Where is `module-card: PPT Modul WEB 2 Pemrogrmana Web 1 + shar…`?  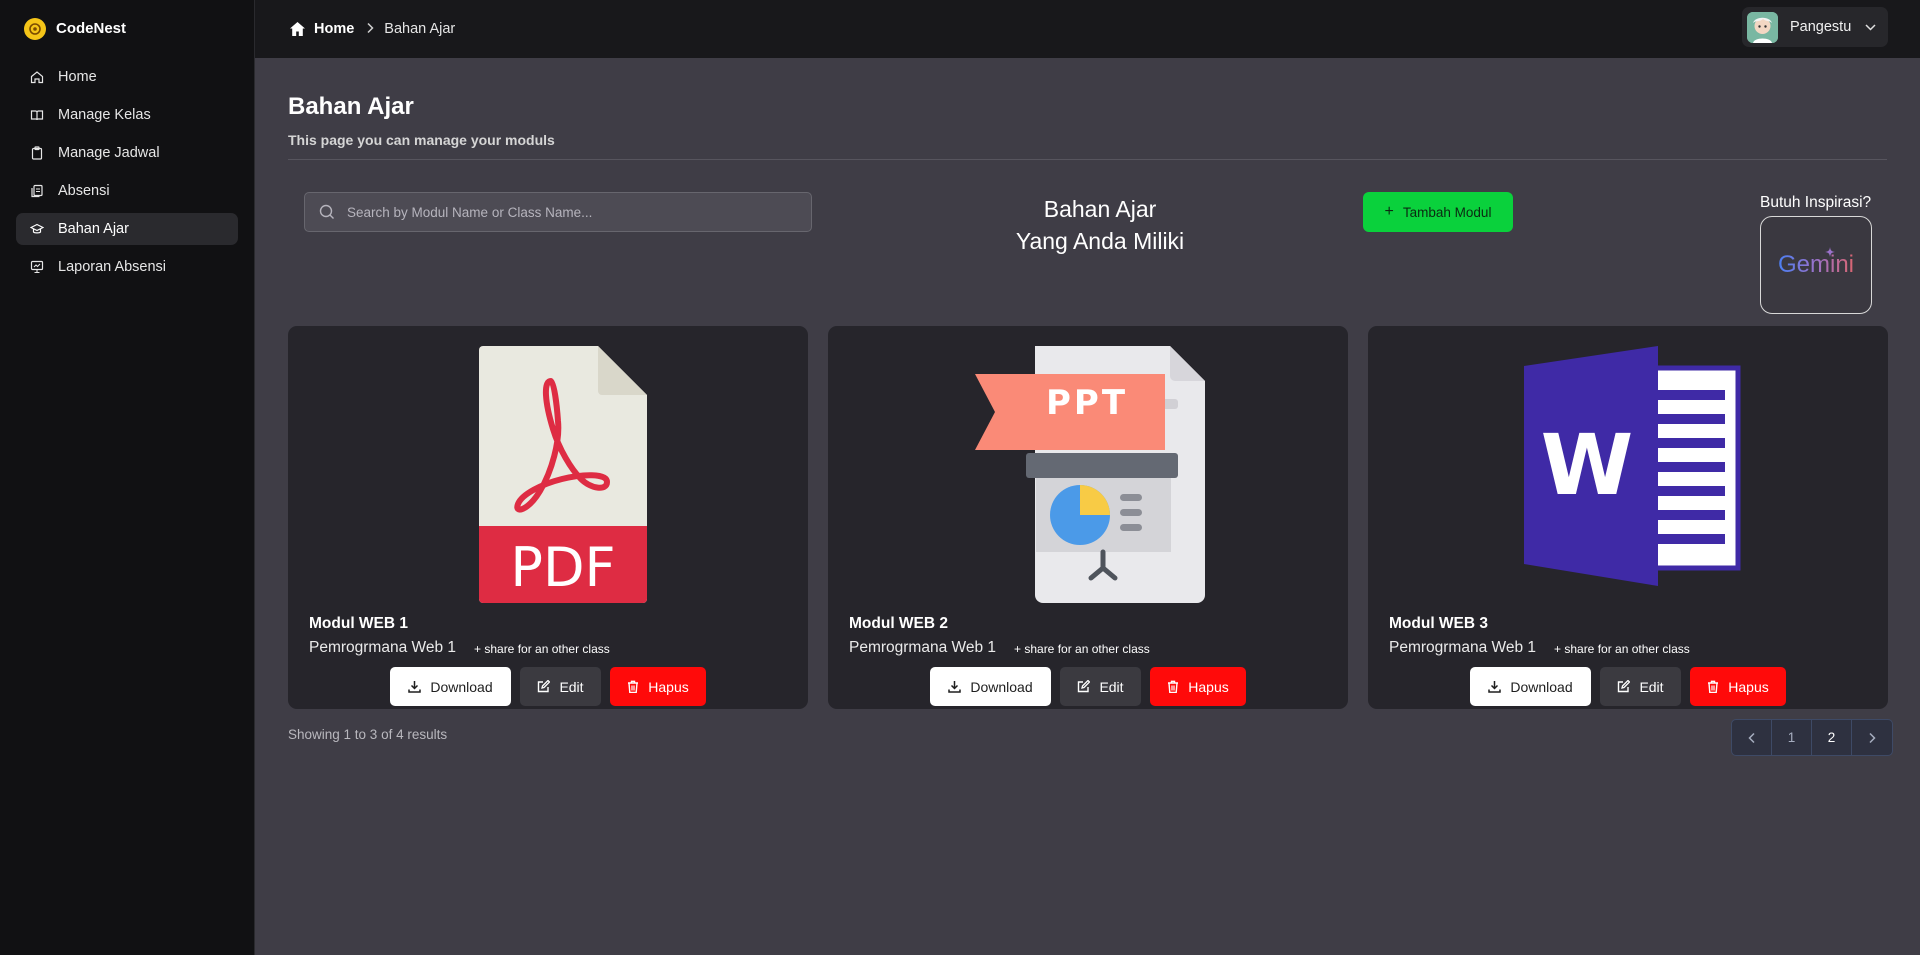
module-card: PPT Modul WEB 2 Pemrogrmana Web 1 + shar… is located at coordinates (1088, 517).